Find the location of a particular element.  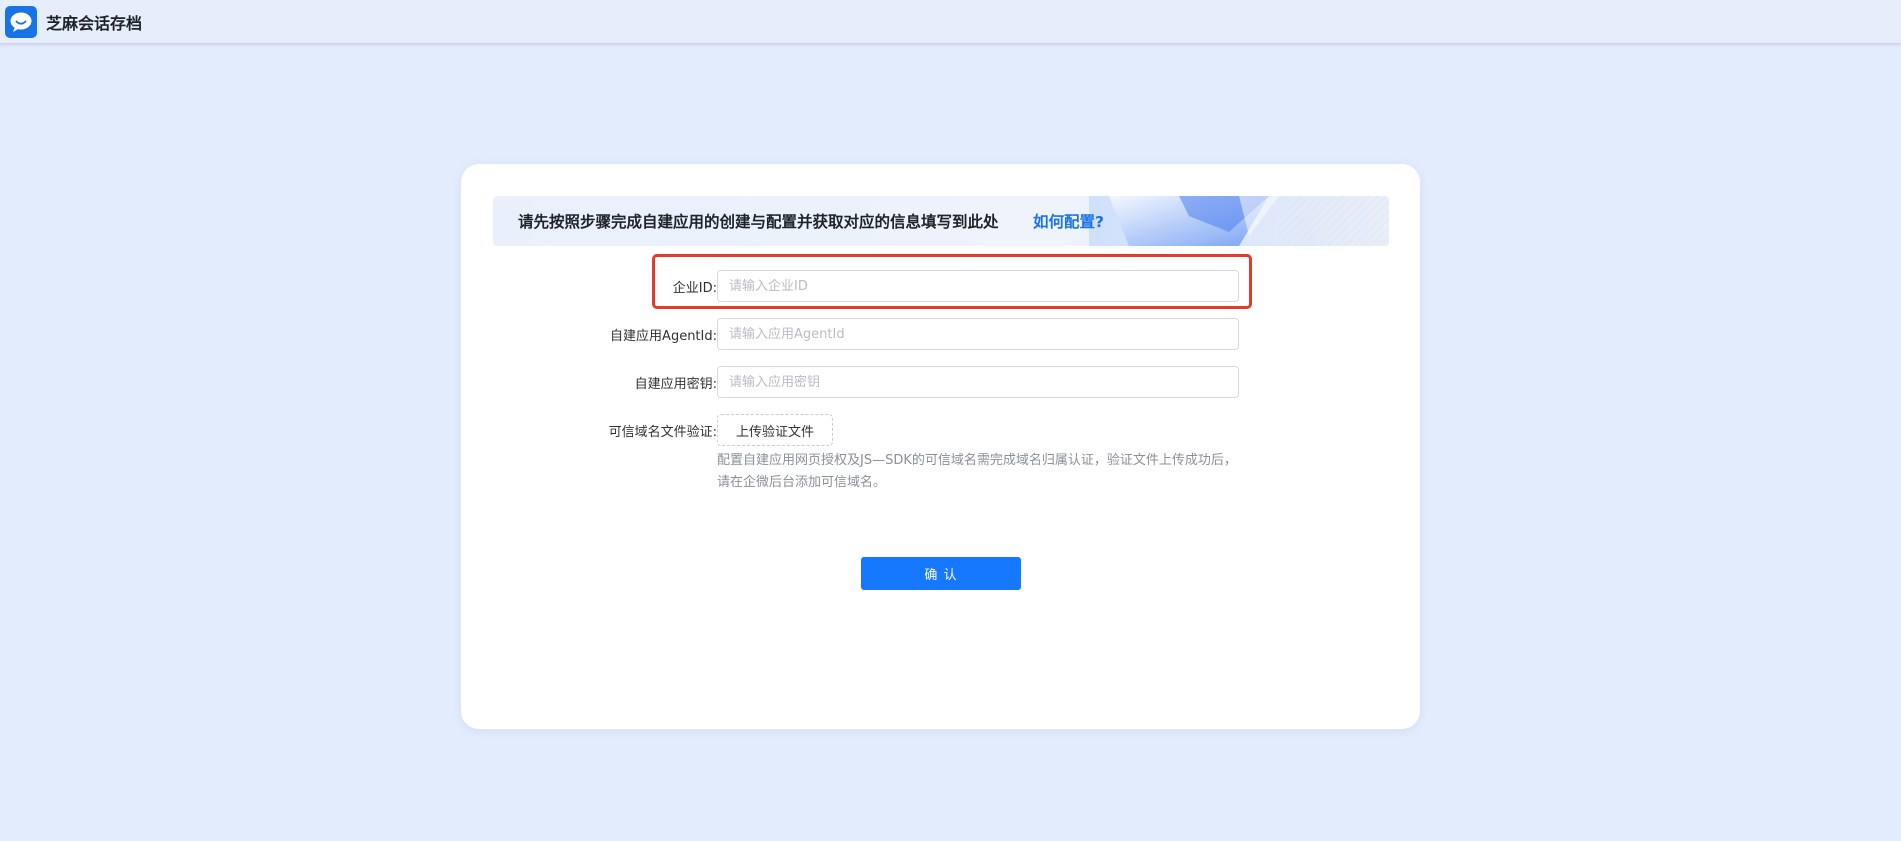

app-title: 芝麻会话存档 is located at coordinates (94, 23).